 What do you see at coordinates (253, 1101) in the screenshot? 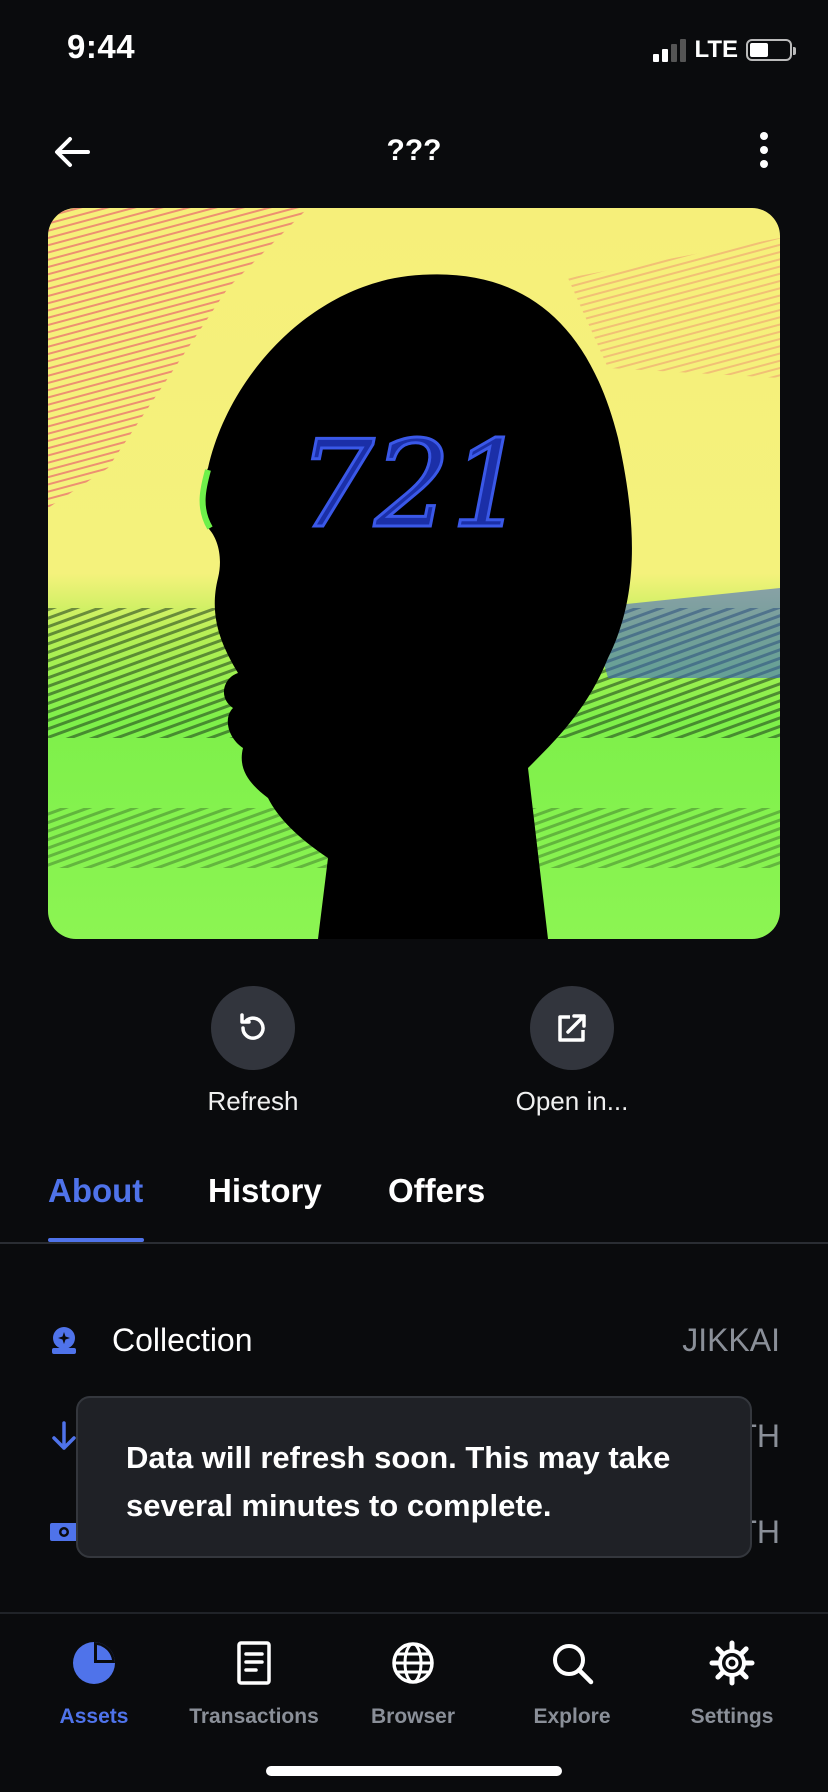
I see `refresh-label: Refresh` at bounding box center [253, 1101].